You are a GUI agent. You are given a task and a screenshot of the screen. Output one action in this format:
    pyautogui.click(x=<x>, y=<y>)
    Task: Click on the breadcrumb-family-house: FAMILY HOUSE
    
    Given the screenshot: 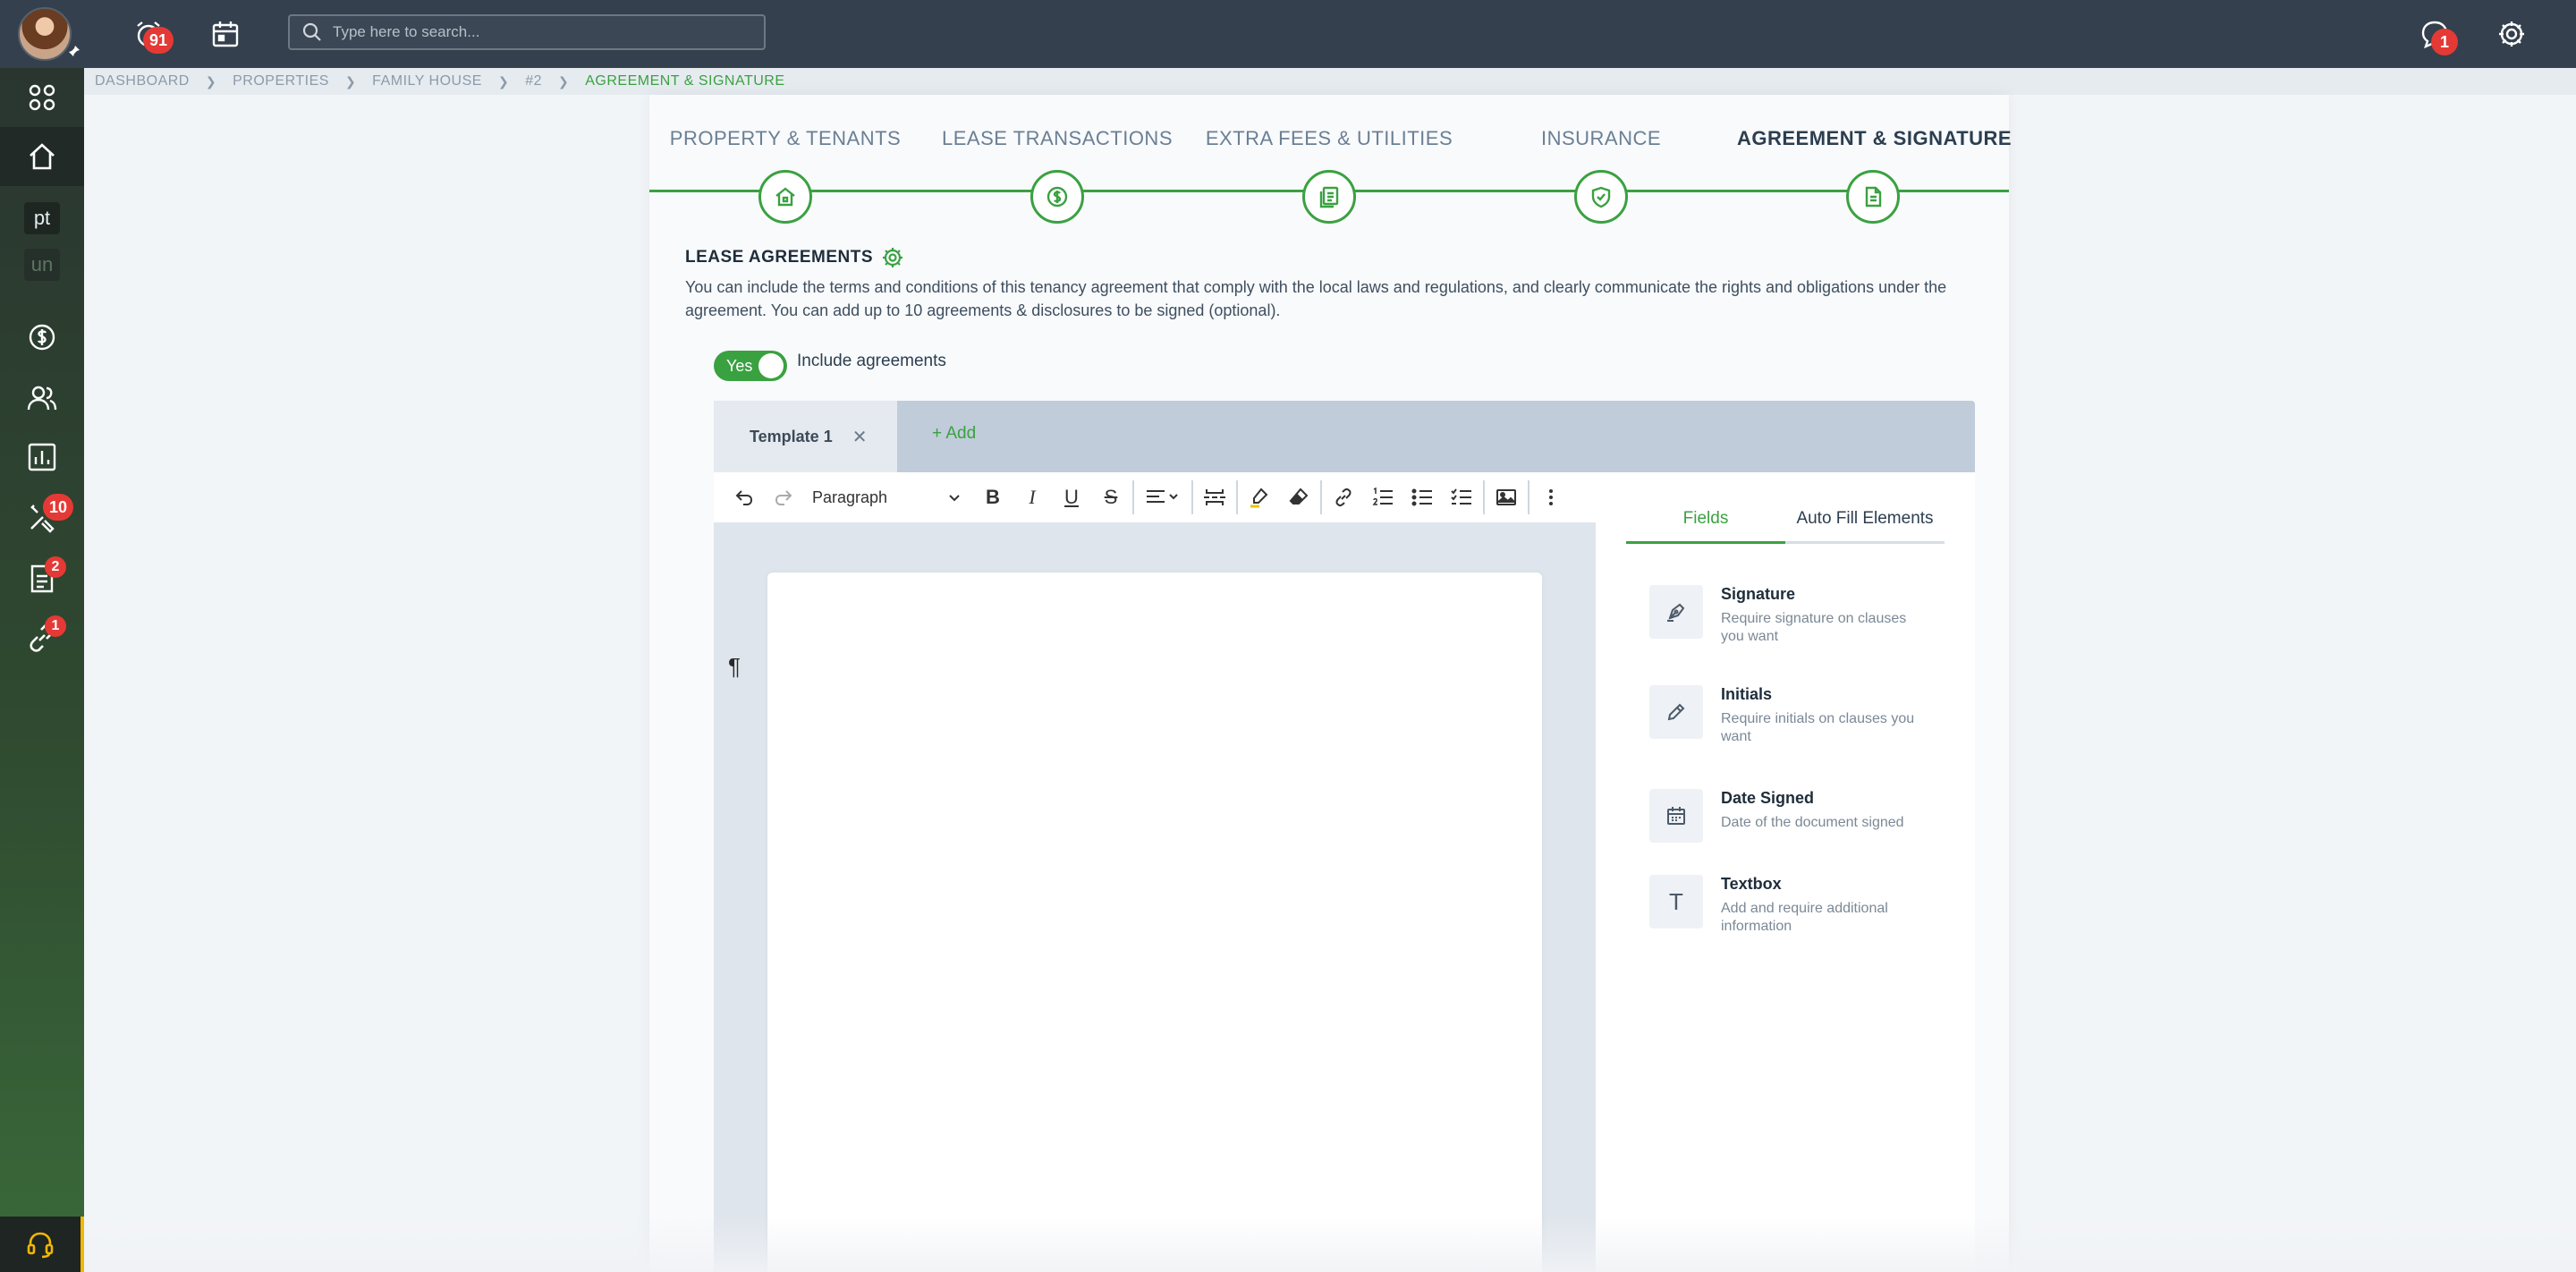 What is the action you would take?
    pyautogui.click(x=427, y=81)
    